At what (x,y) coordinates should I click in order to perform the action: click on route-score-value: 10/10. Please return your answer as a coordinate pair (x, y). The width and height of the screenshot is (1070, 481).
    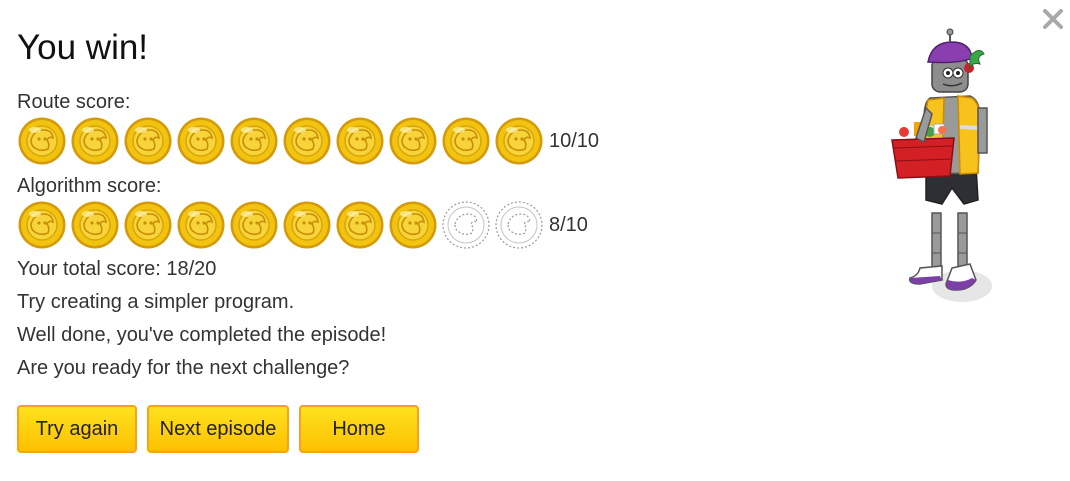
    Looking at the image, I should click on (574, 140).